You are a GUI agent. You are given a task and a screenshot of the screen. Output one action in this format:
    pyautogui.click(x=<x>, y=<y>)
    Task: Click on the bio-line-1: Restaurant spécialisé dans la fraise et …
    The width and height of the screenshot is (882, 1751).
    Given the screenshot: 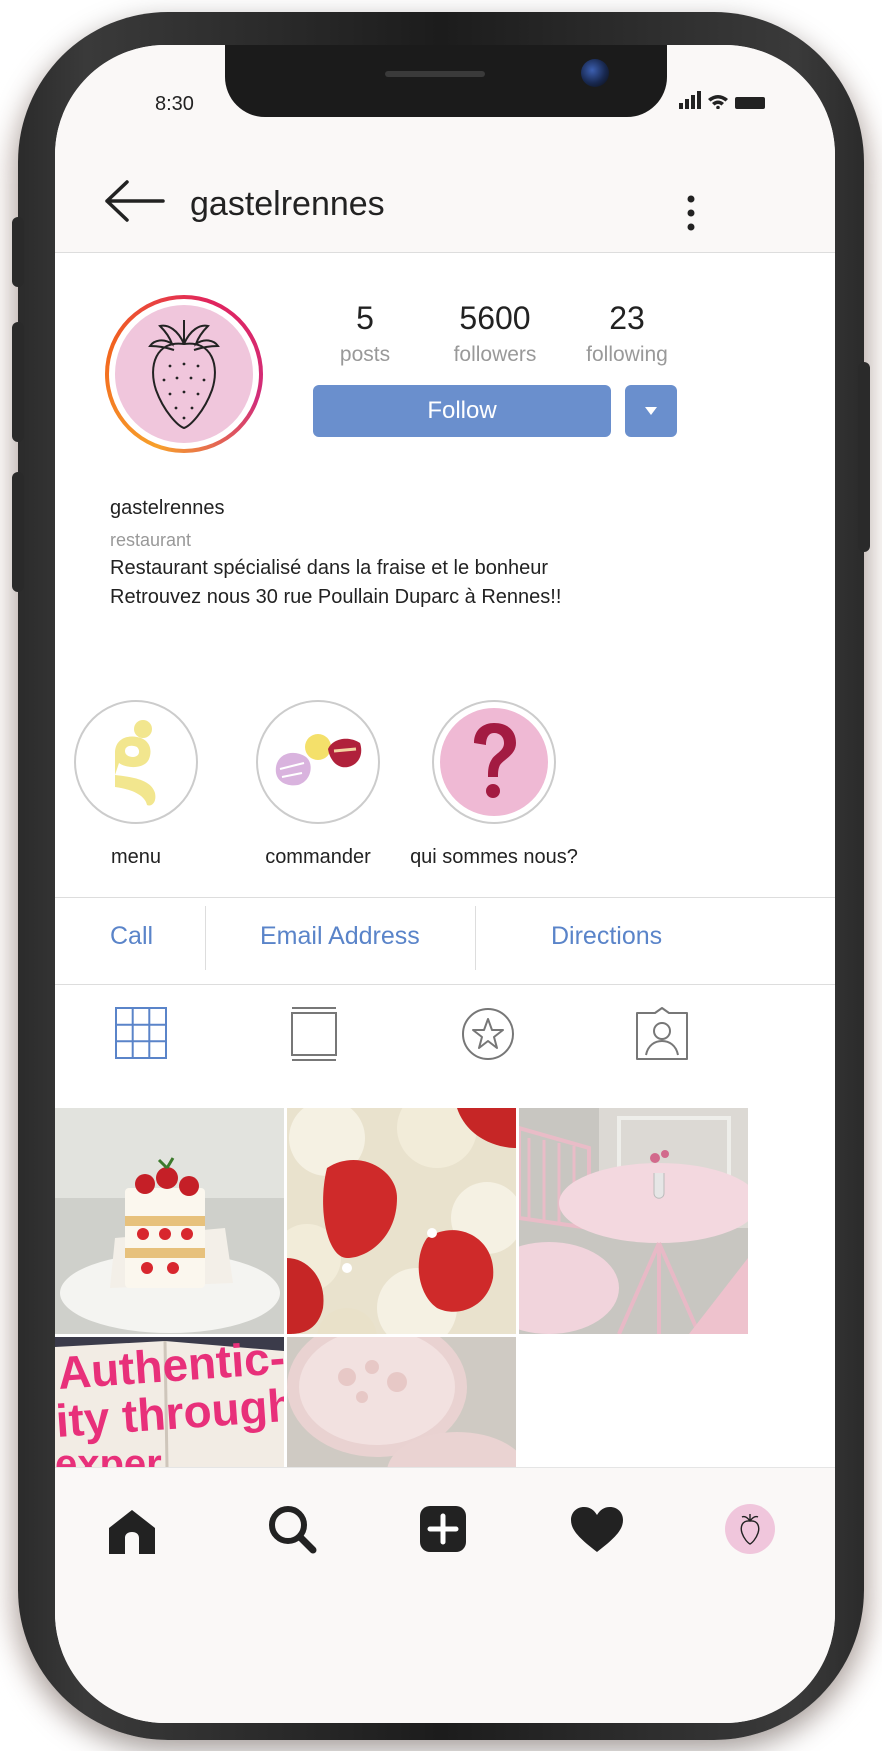 What is the action you would take?
    pyautogui.click(x=329, y=568)
    